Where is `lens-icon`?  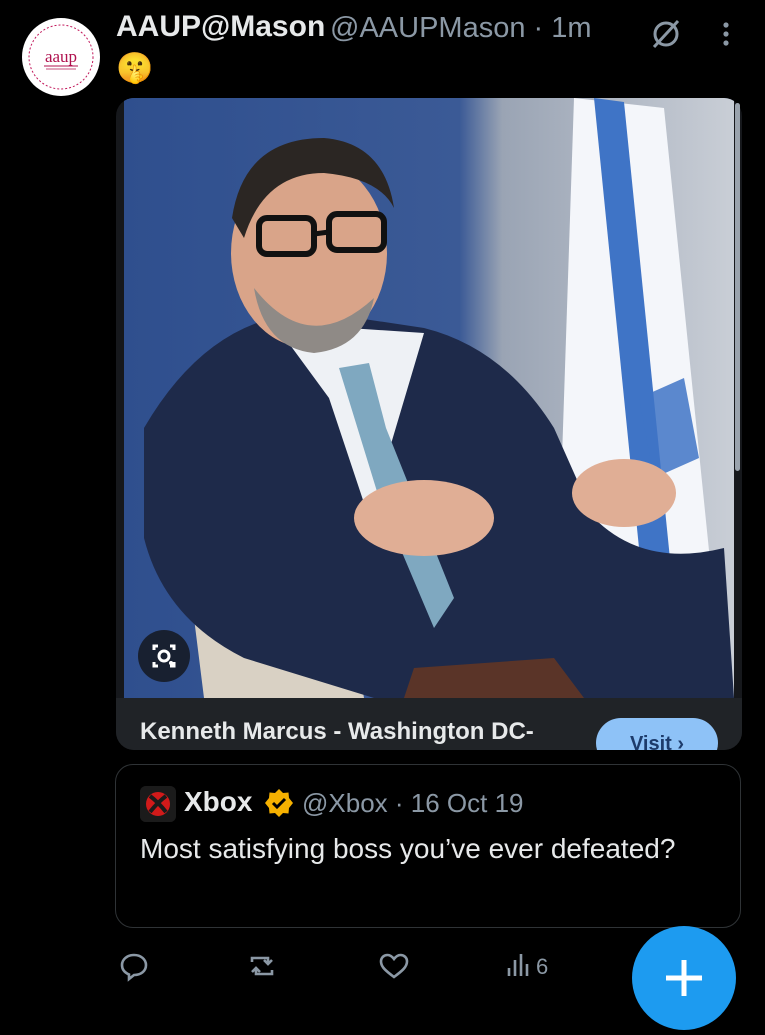
lens-icon is located at coordinates (164, 656).